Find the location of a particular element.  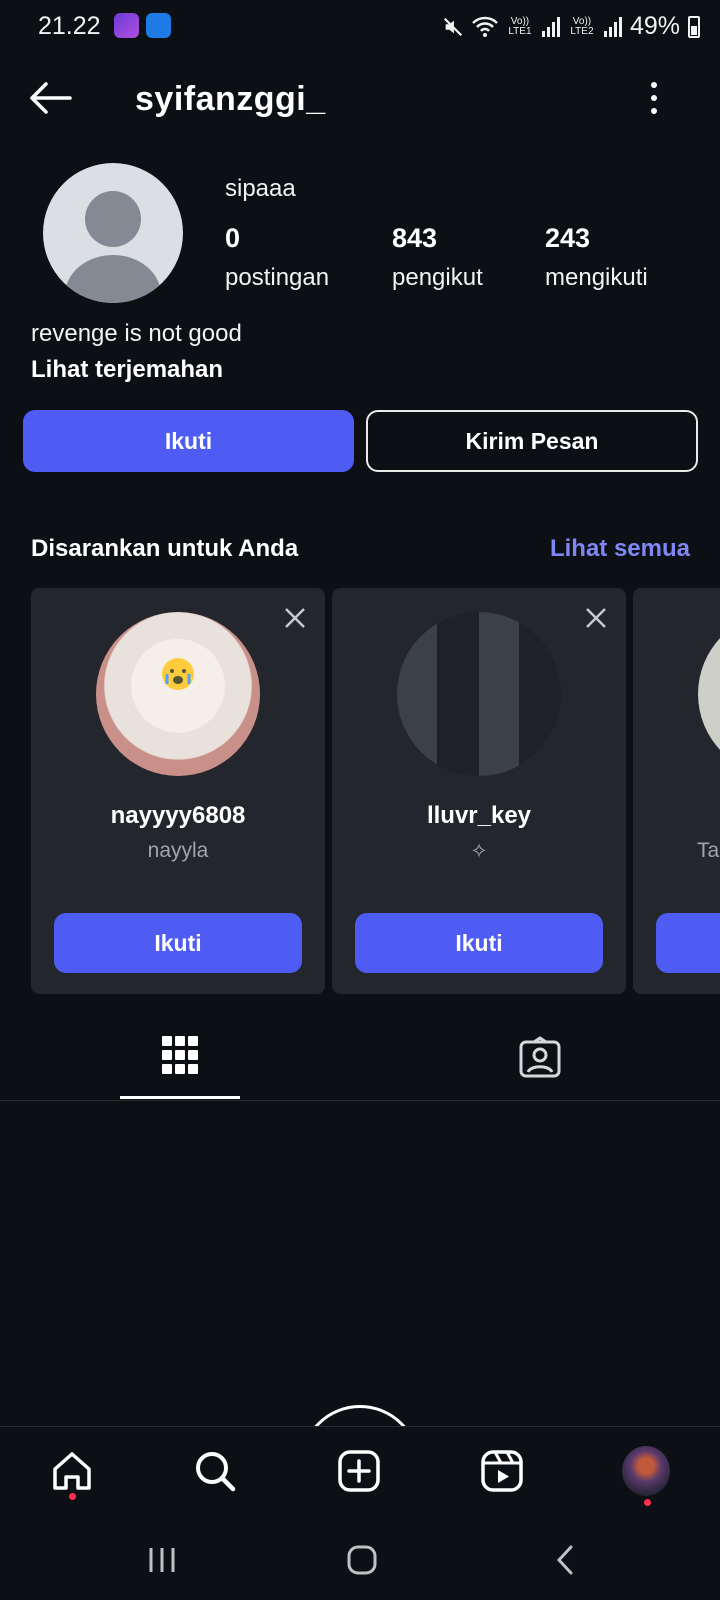

chevron-left-icon is located at coordinates (564, 1560).